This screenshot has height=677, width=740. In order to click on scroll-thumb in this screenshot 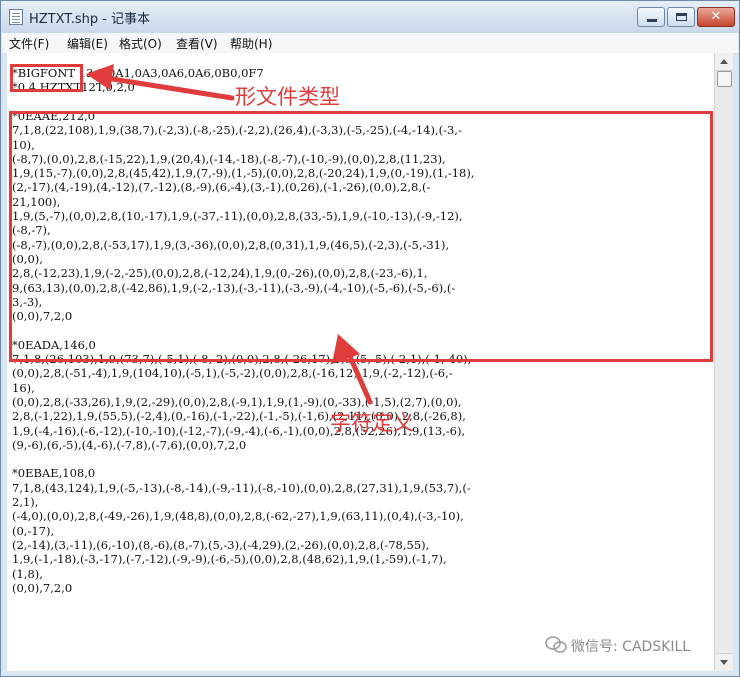, I will do `click(724, 79)`.